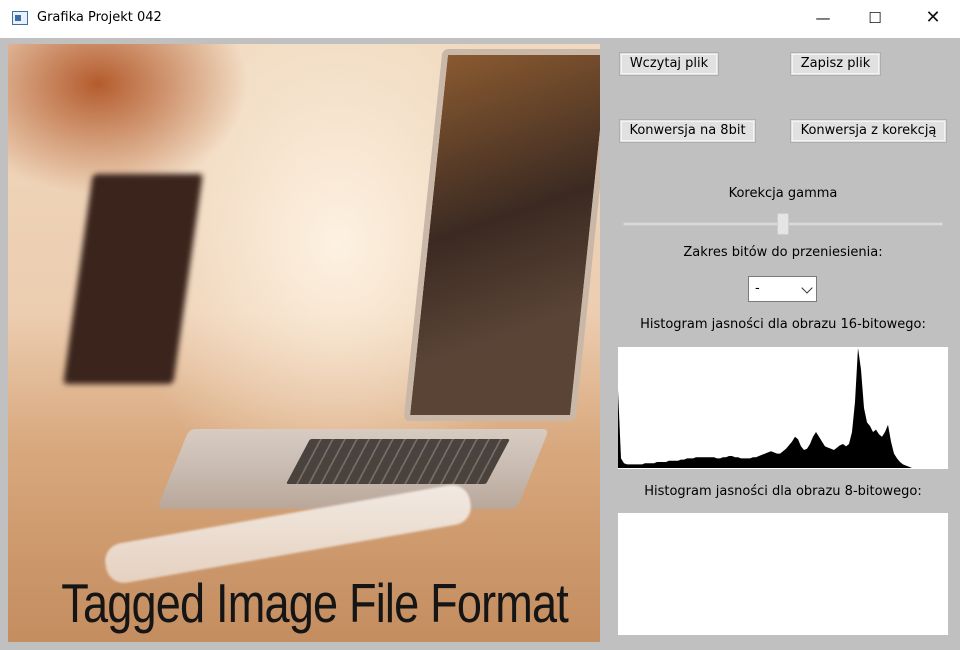  What do you see at coordinates (875, 19) in the screenshot?
I see `maximize-button: ☐` at bounding box center [875, 19].